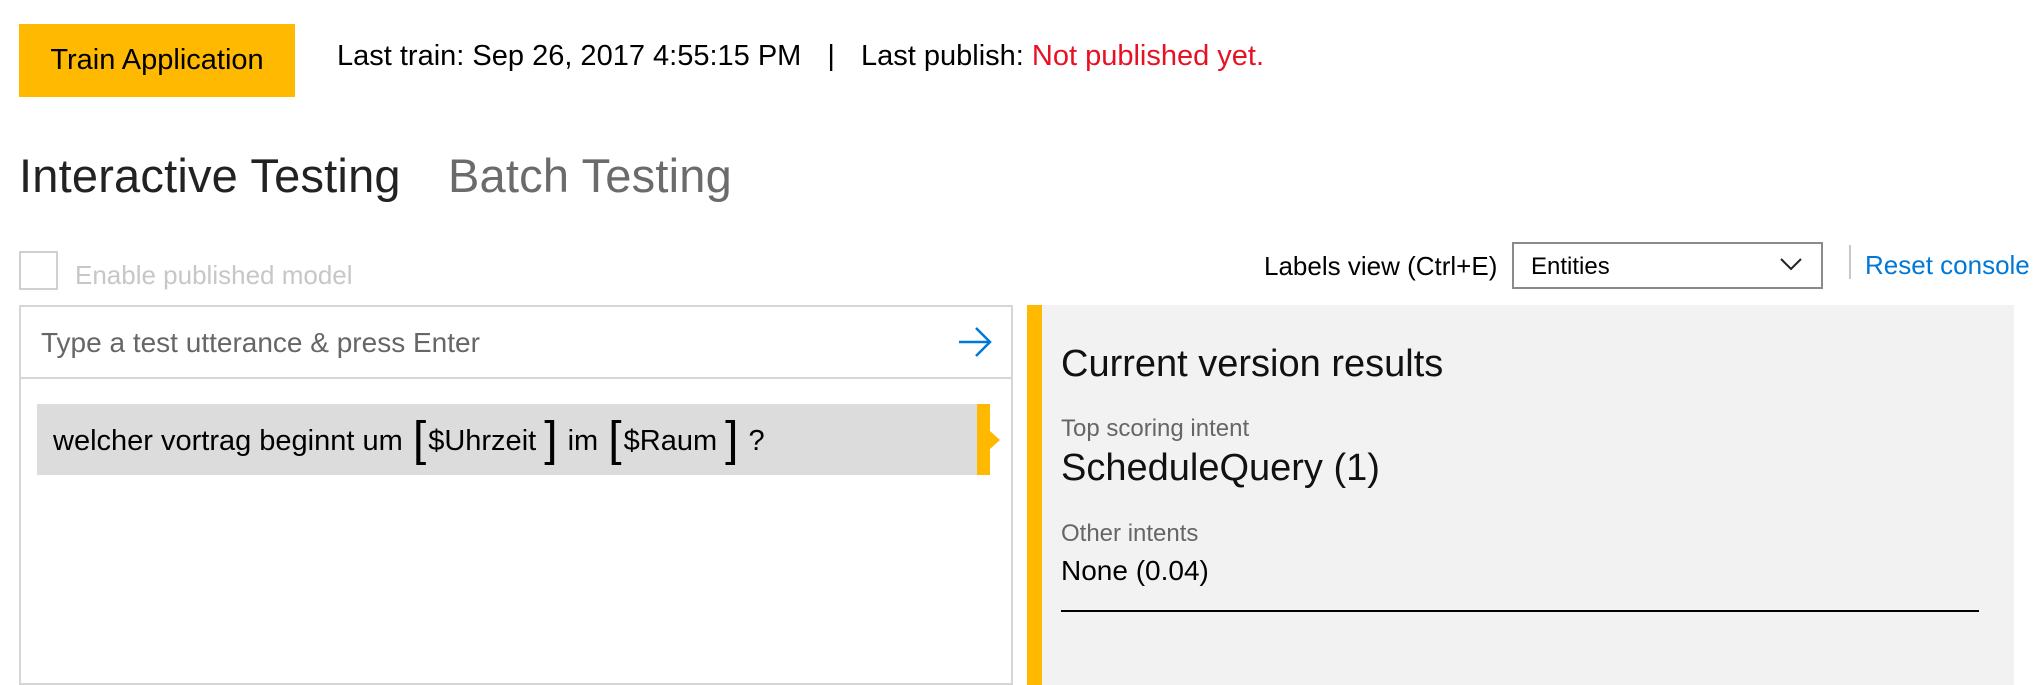 The image size is (2043, 685). I want to click on utterance-part: welcher vortrag beginnt um, so click(228, 441).